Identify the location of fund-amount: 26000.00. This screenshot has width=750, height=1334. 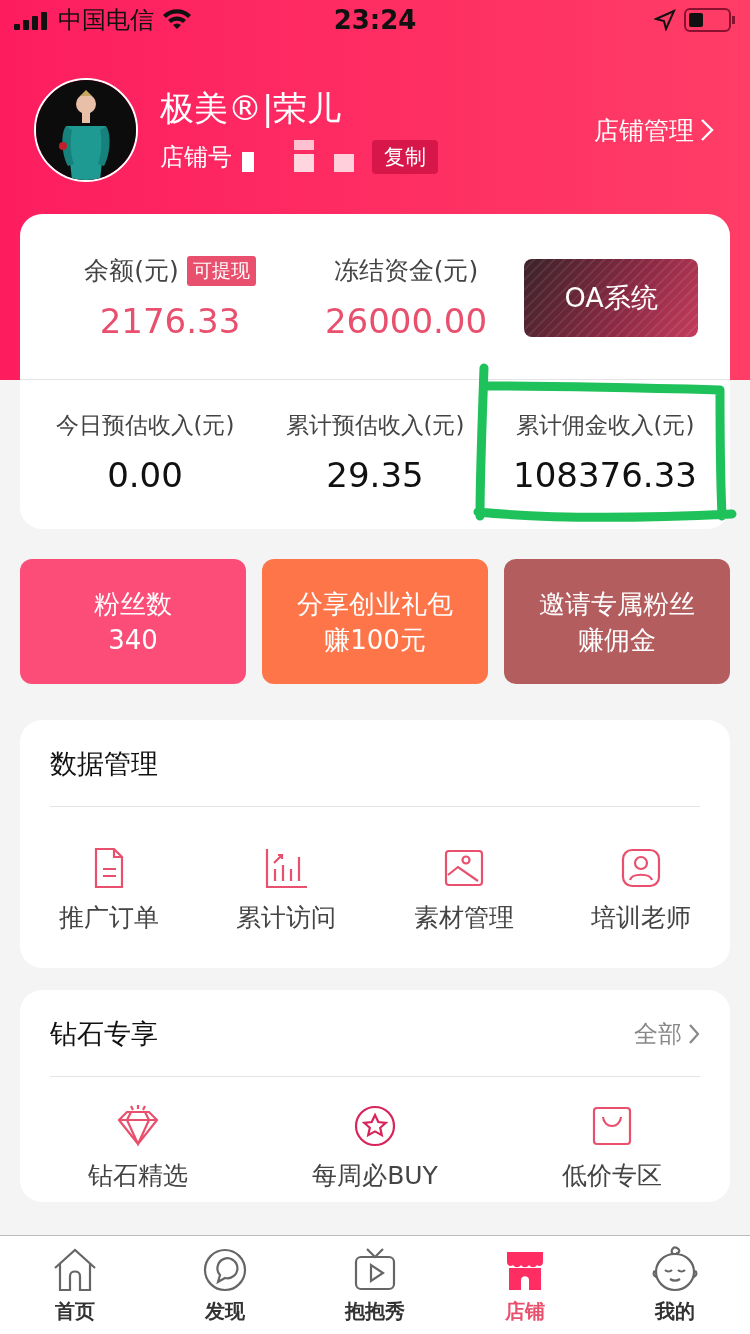
(406, 321).